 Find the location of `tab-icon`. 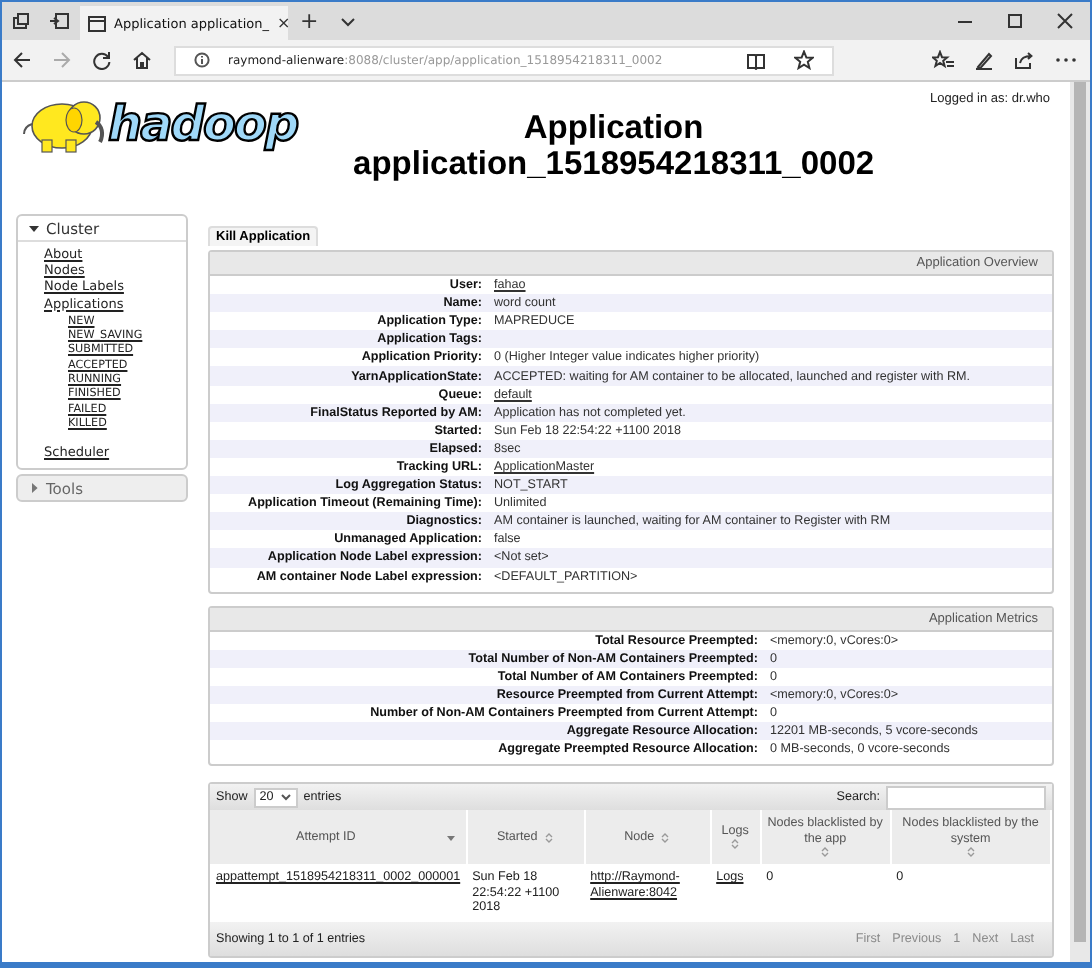

tab-icon is located at coordinates (21, 21).